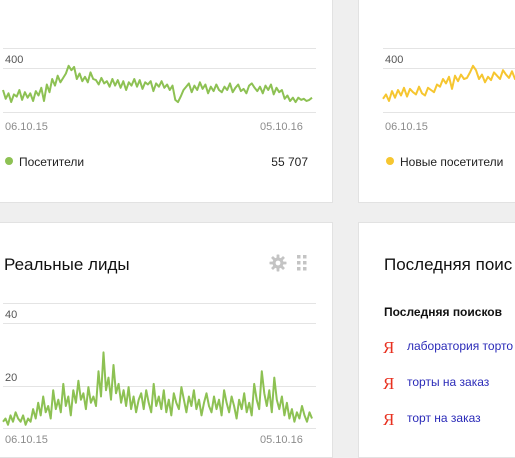 This screenshot has width=515, height=458. What do you see at coordinates (26, 440) in the screenshot?
I see `leads-date-start: 06.10.15` at bounding box center [26, 440].